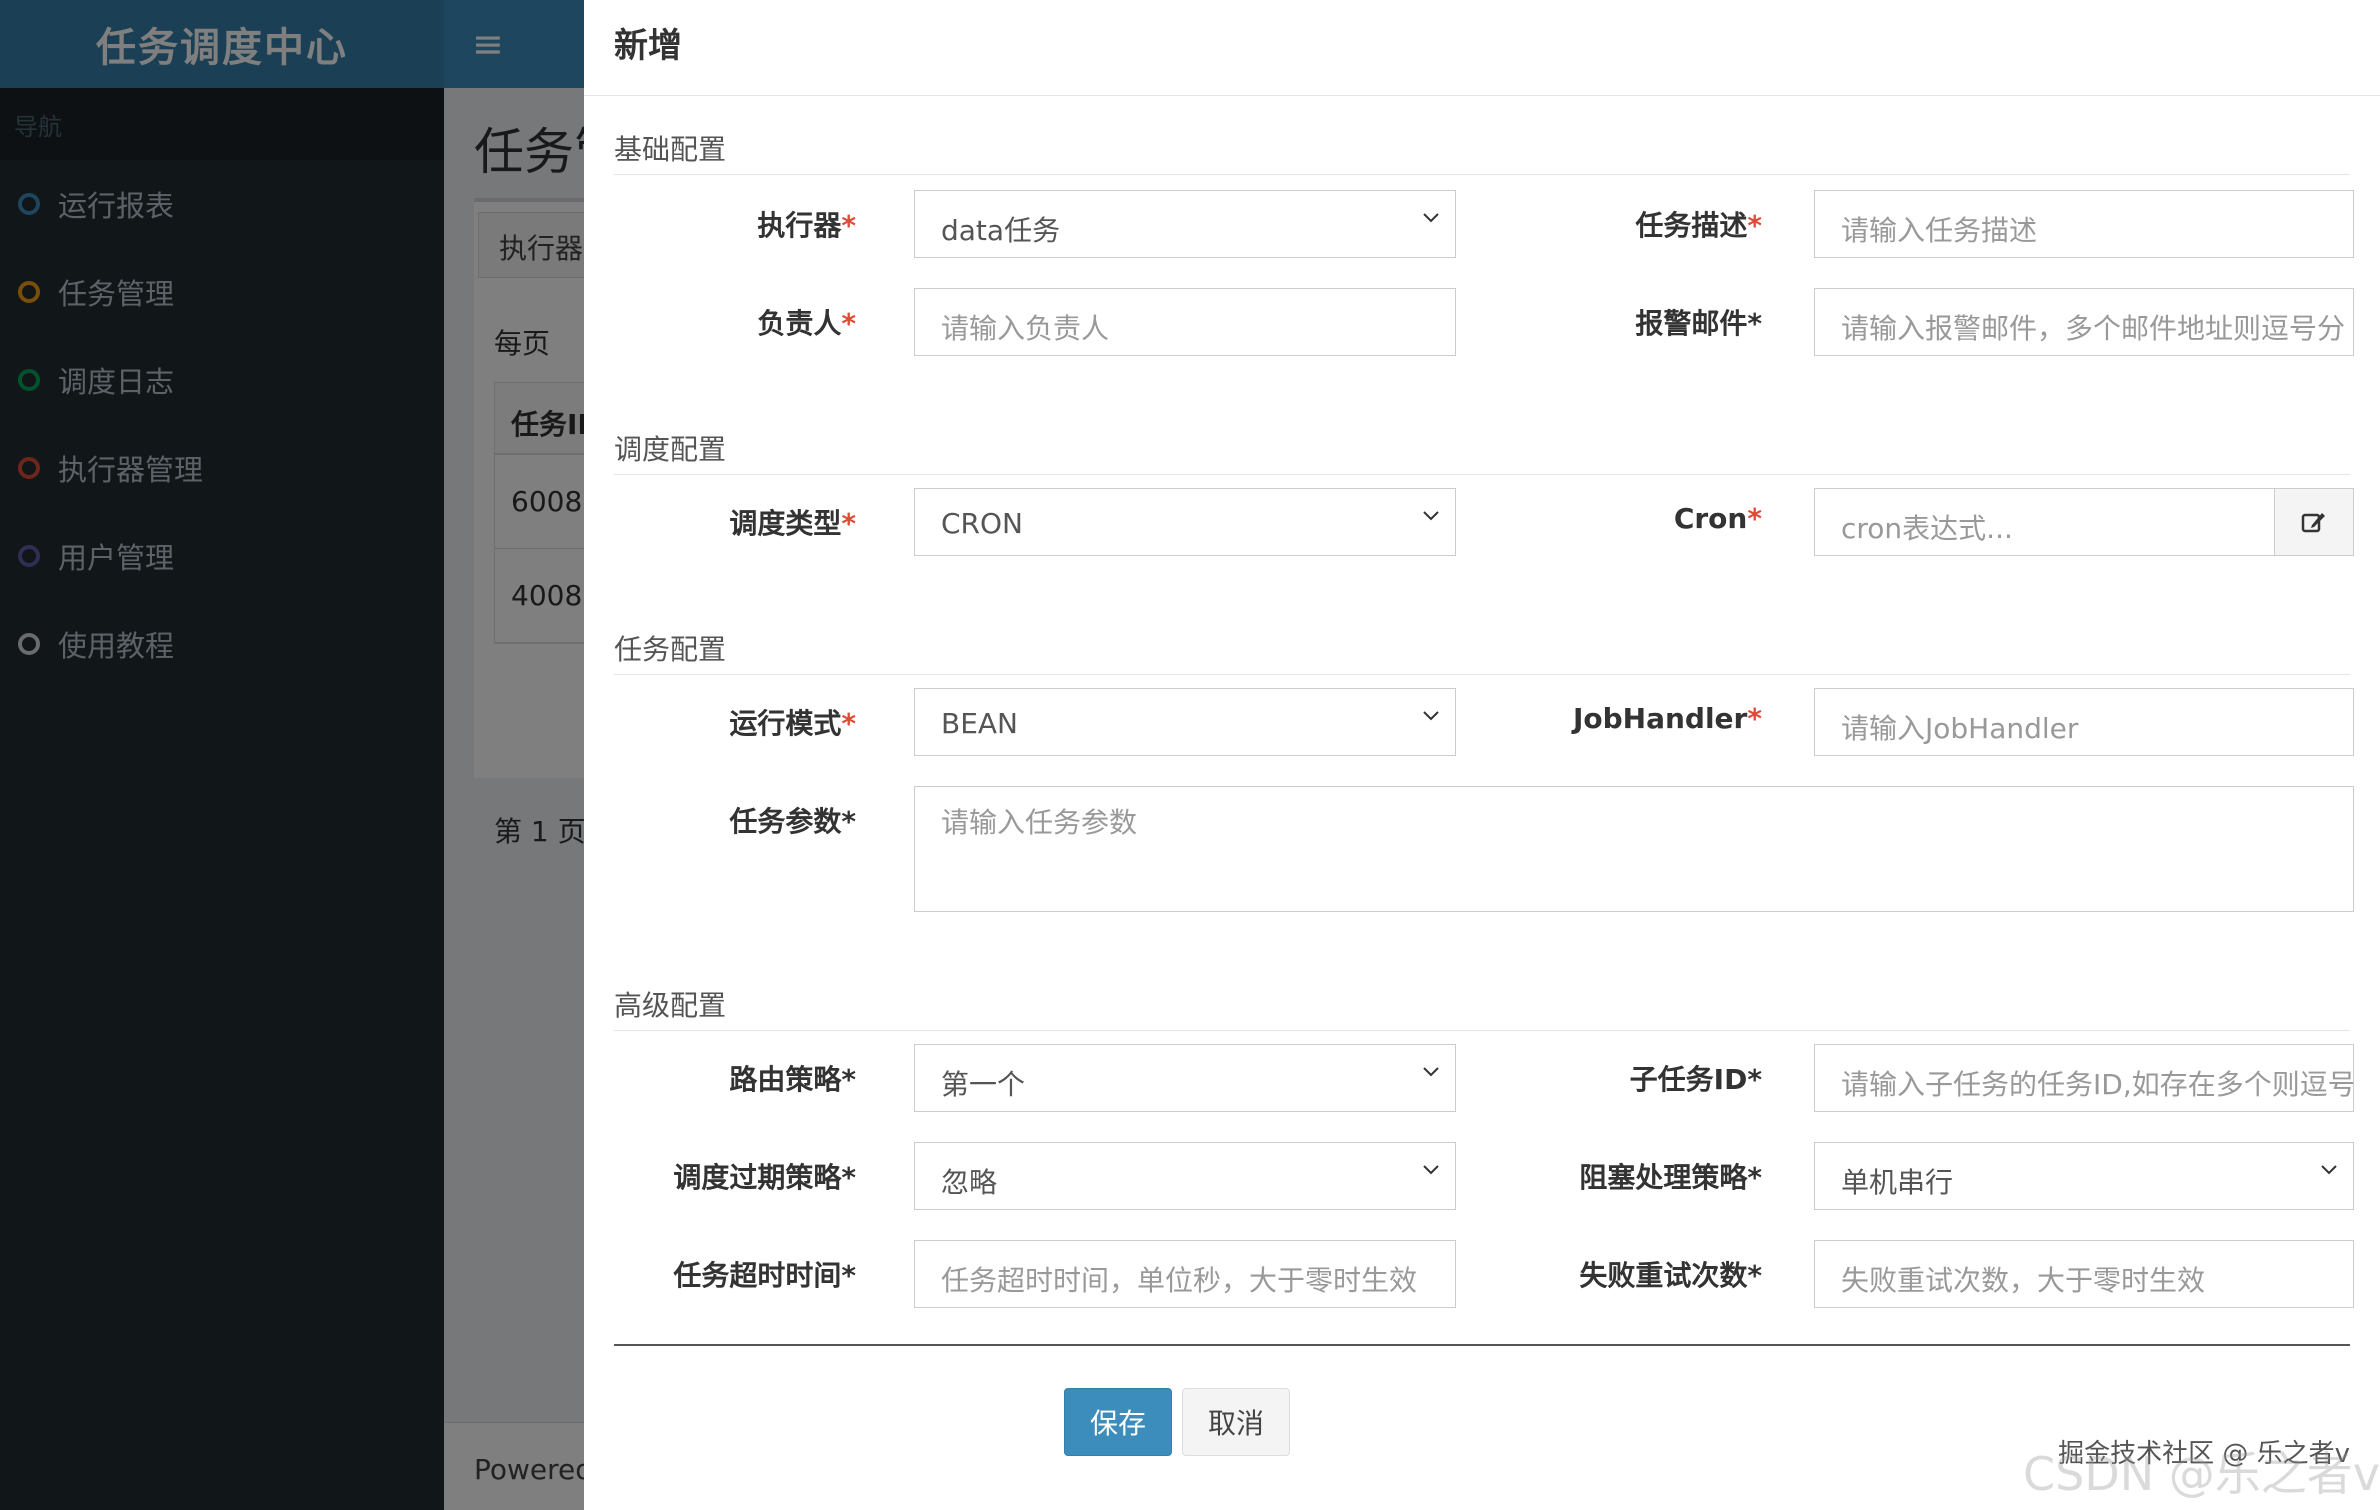  Describe the element at coordinates (1695, 1079) in the screenshot. I see `child-id-label: 子任务ID*` at that location.